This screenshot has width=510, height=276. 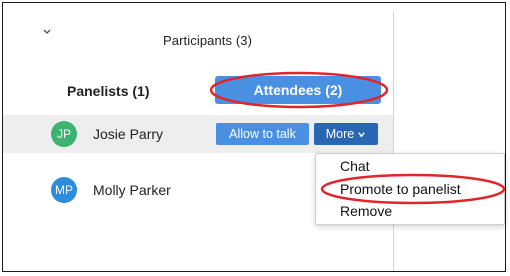 I want to click on panel-title: Participants (3), so click(x=208, y=40).